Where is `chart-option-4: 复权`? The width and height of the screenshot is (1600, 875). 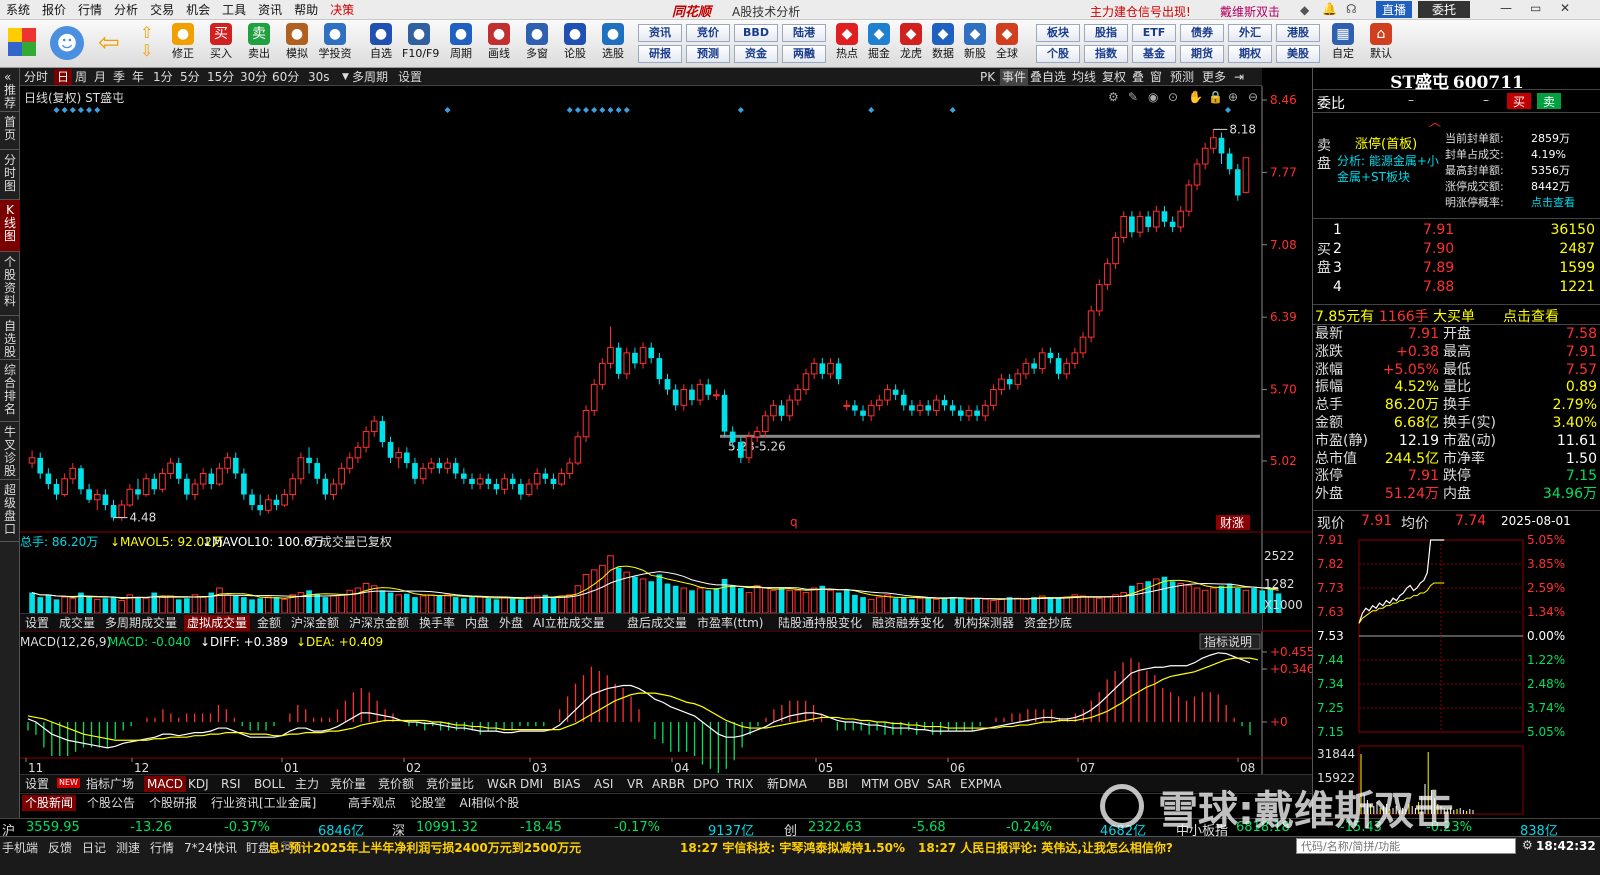 chart-option-4: 复权 is located at coordinates (1114, 77).